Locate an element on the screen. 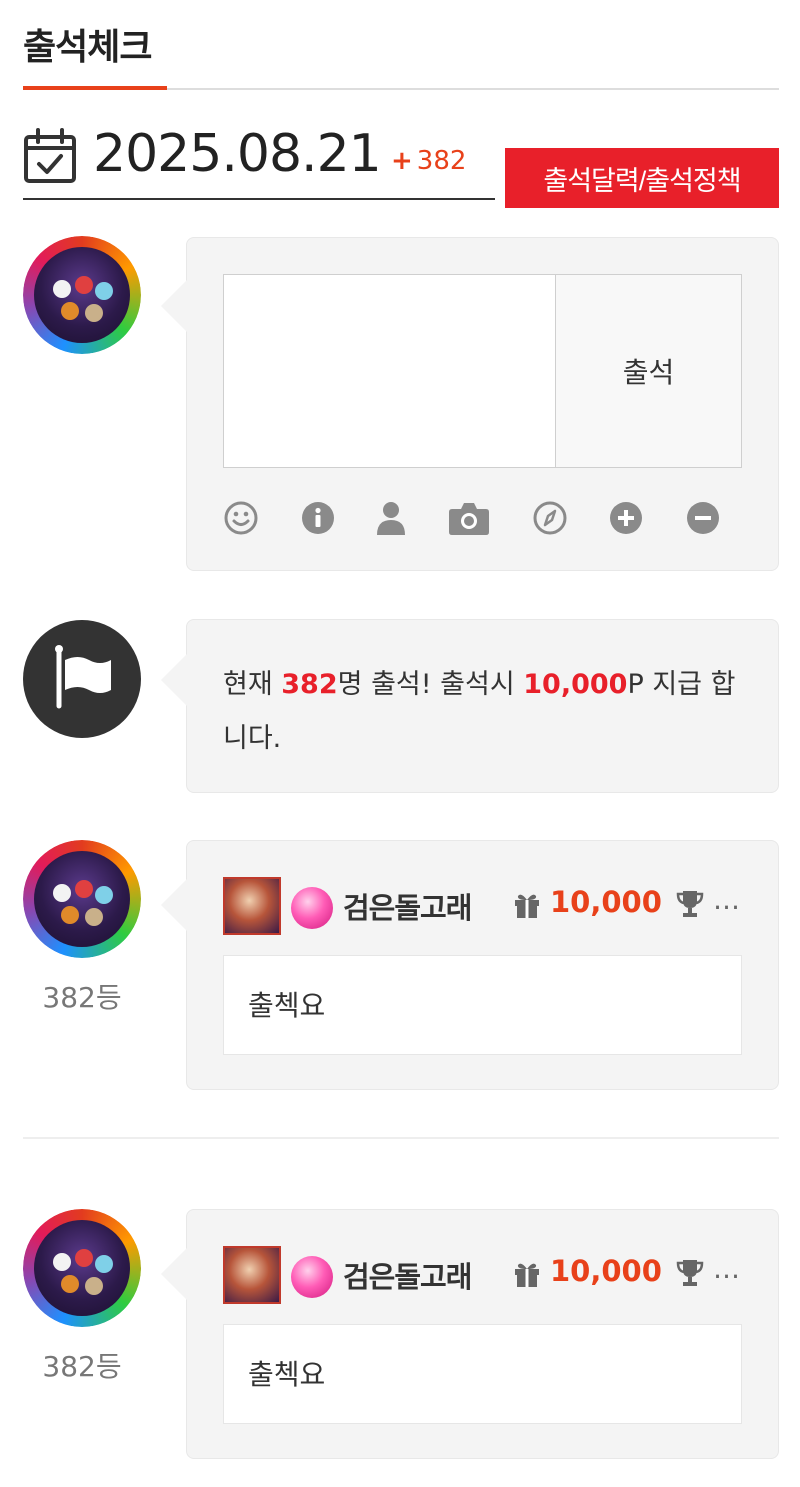  date-bar: 2025.08.21 +382 is located at coordinates (259, 161).